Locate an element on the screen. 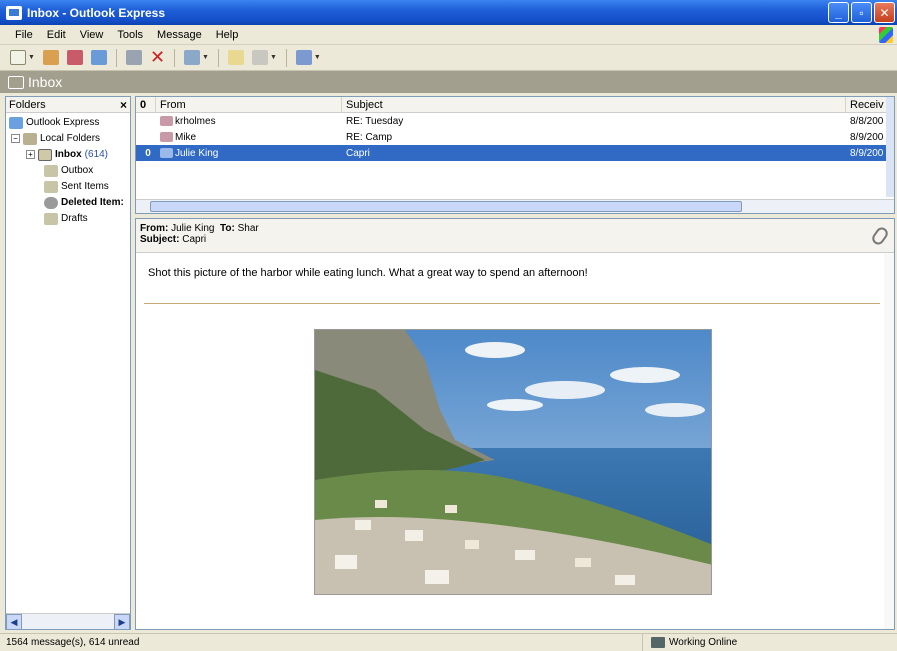  send-receive-button: ▼ is located at coordinates (196, 58).